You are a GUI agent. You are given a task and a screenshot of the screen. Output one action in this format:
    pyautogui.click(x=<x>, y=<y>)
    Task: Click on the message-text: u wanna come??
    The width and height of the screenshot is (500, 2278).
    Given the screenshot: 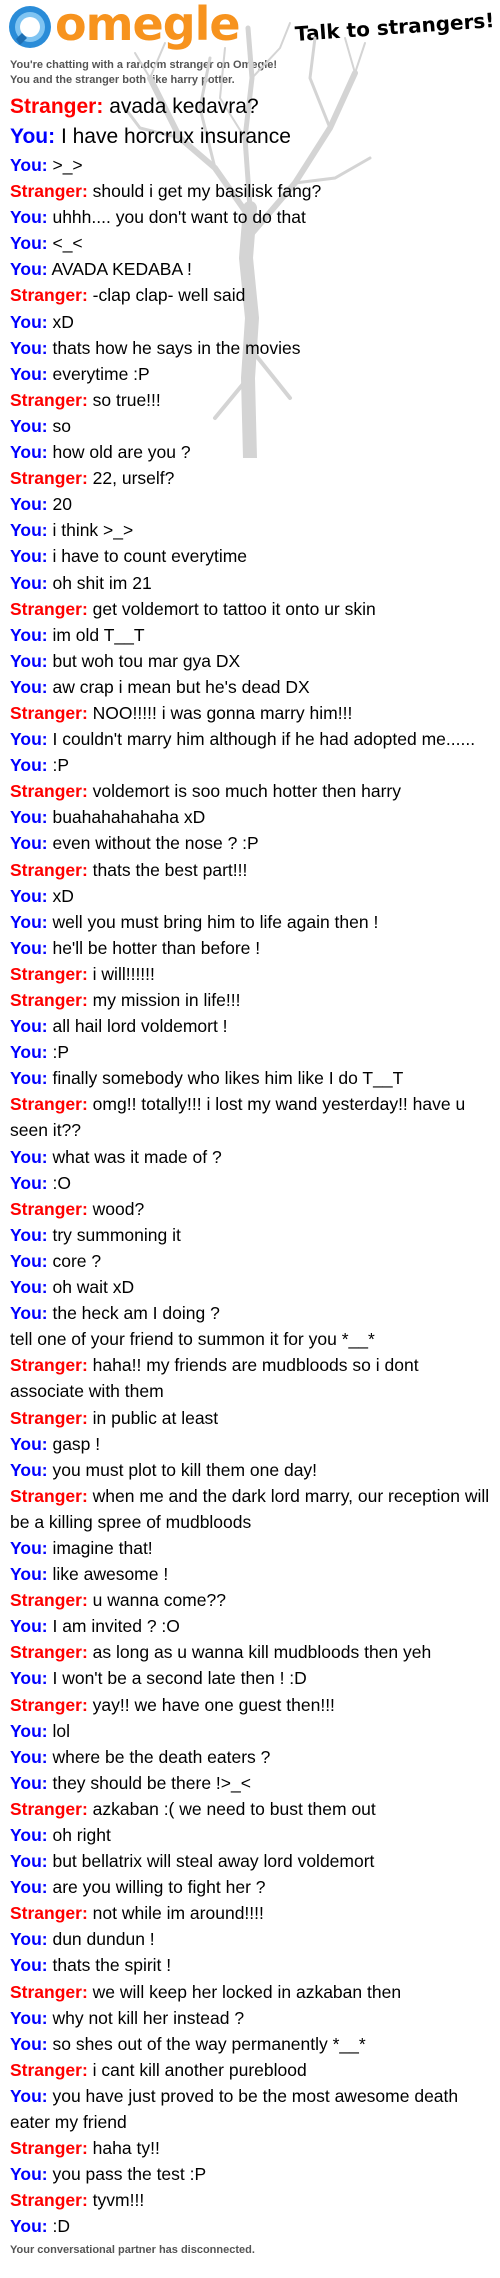 What is the action you would take?
    pyautogui.click(x=159, y=1600)
    